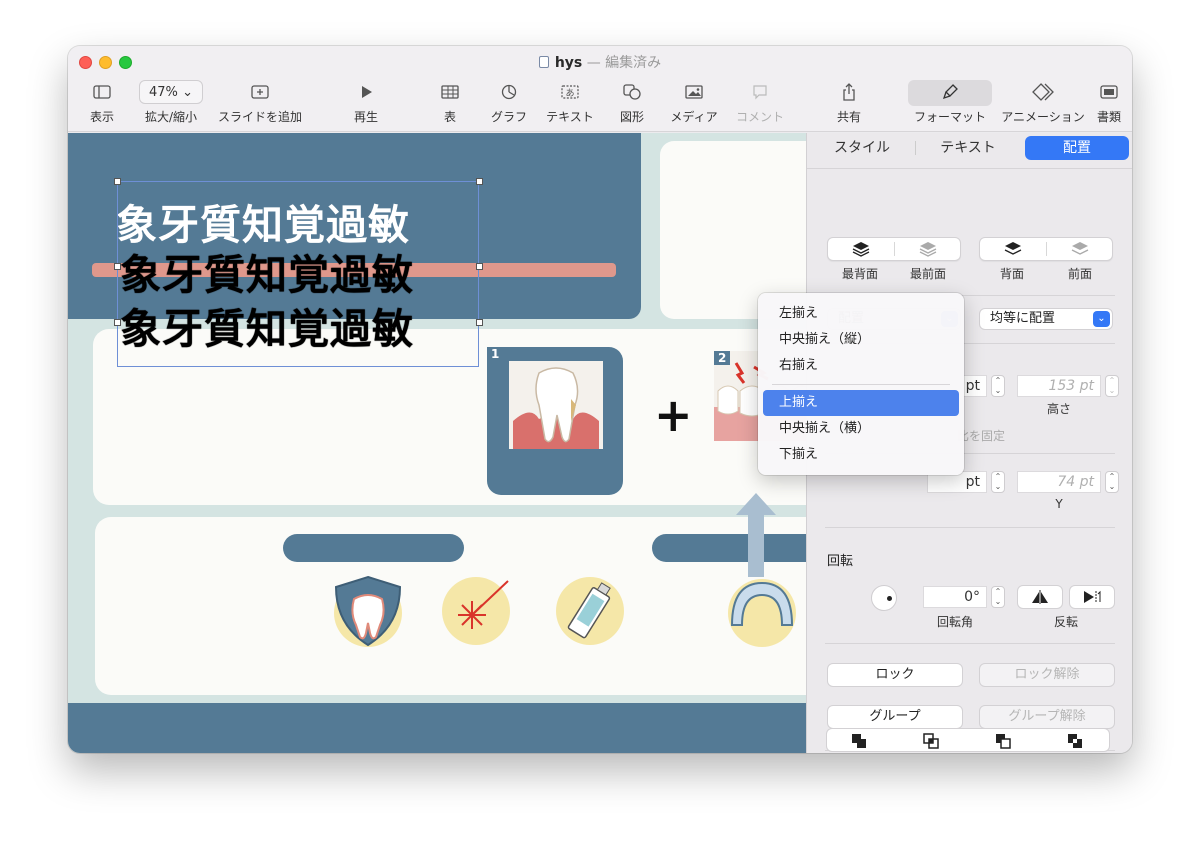 This screenshot has height=843, width=1200. I want to click on tabs-divider, so click(969, 168).